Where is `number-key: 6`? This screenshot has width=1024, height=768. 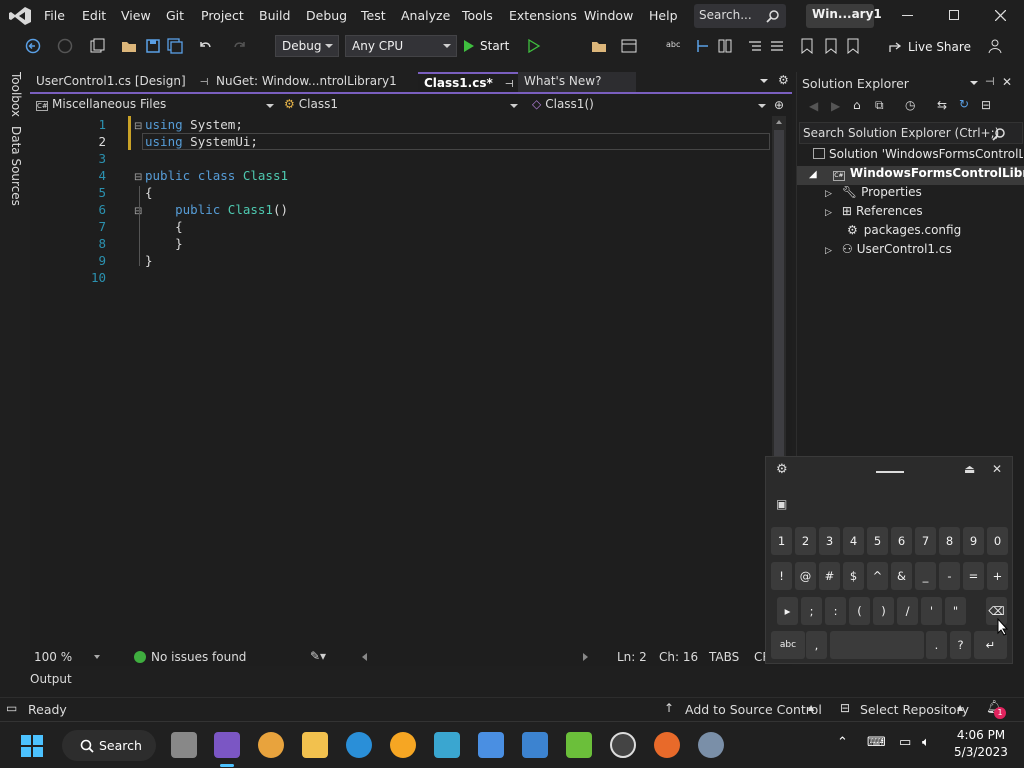 number-key: 6 is located at coordinates (901, 541).